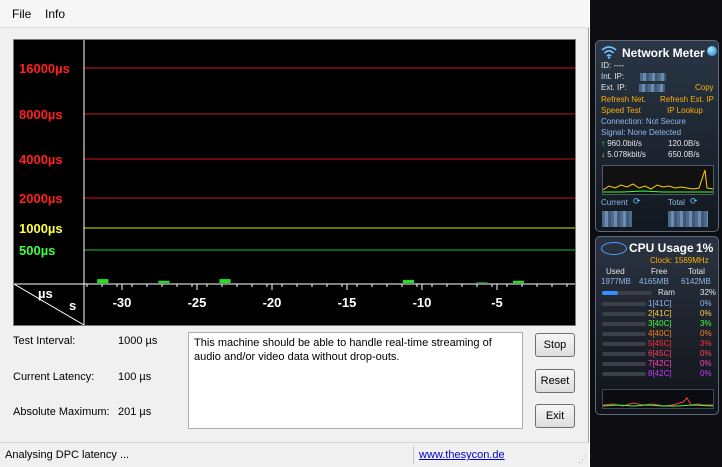 The width and height of the screenshot is (722, 467). What do you see at coordinates (613, 65) in the screenshot?
I see `network-id: ID: ----` at bounding box center [613, 65].